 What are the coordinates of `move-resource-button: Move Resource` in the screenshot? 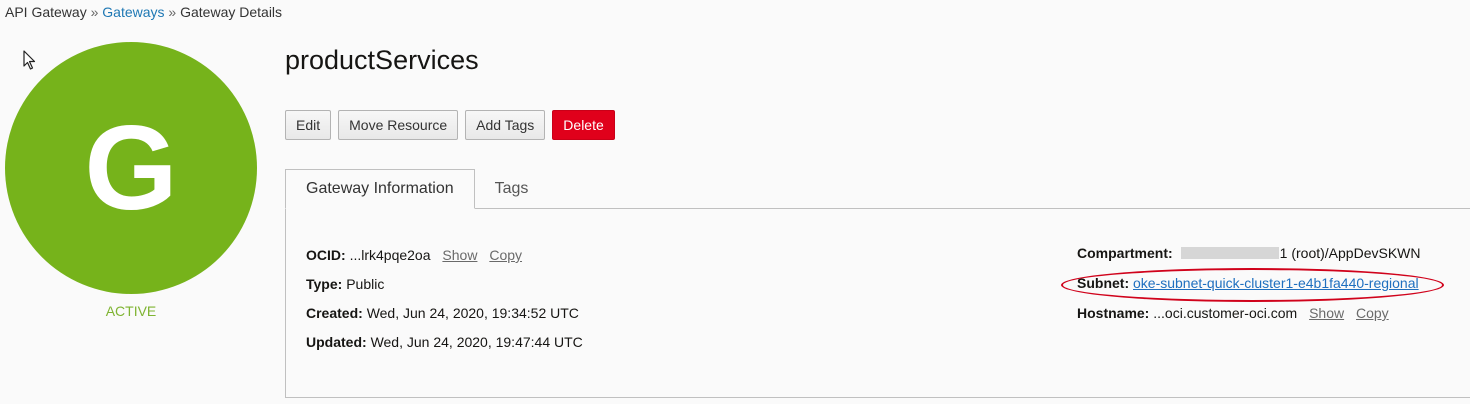 It's located at (398, 125).